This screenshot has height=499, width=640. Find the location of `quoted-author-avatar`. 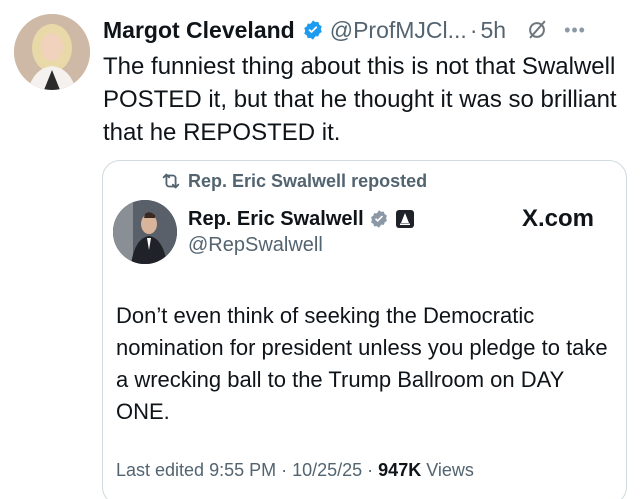

quoted-author-avatar is located at coordinates (145, 232).